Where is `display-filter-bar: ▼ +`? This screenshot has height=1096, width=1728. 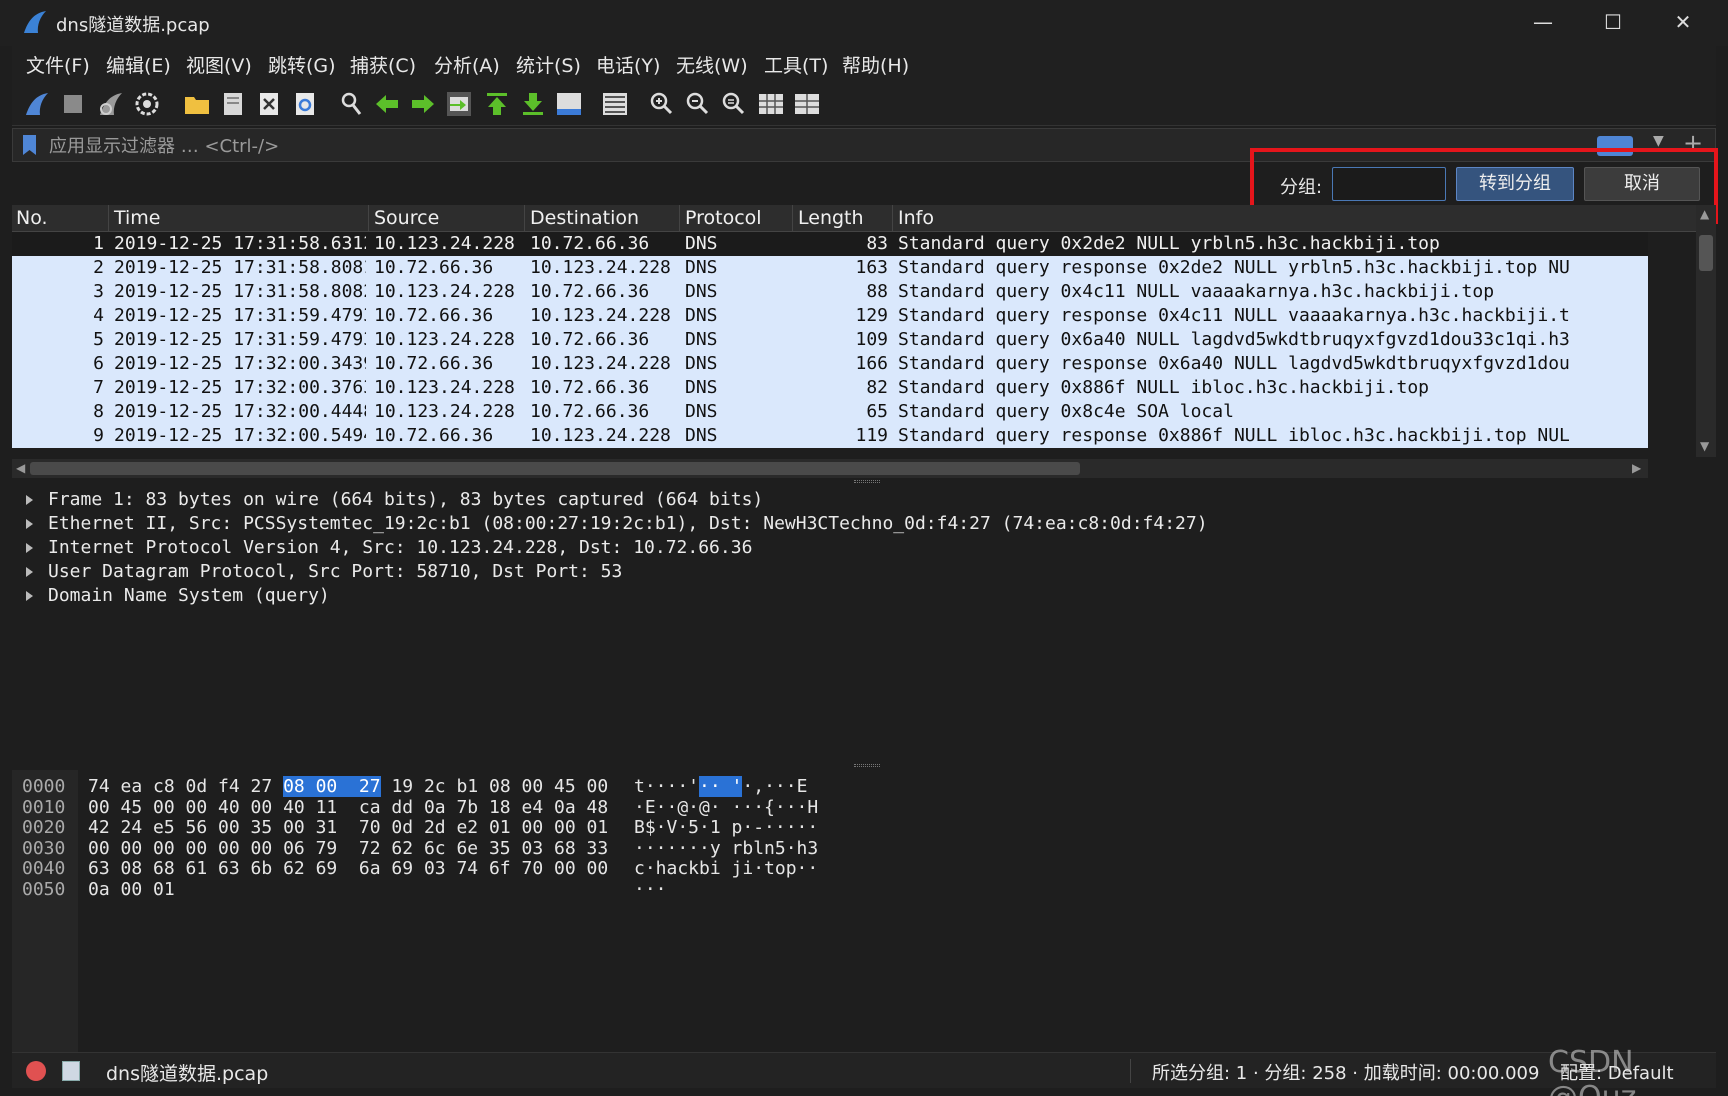 display-filter-bar: ▼ + is located at coordinates (864, 145).